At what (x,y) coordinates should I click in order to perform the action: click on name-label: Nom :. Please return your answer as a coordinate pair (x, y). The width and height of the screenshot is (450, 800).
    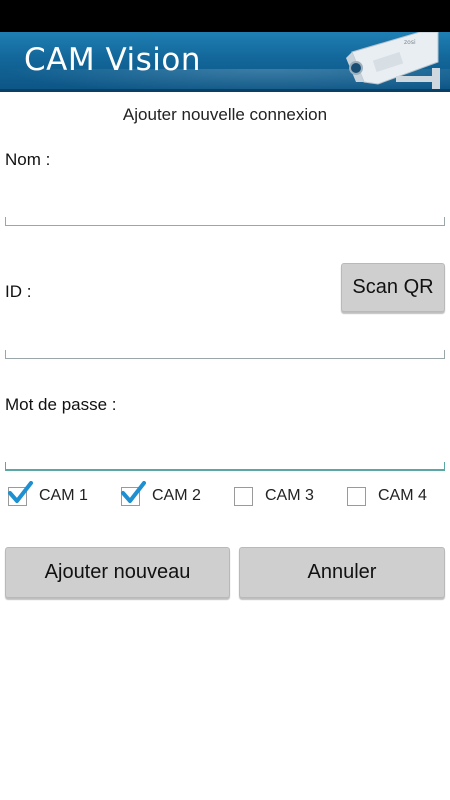
    Looking at the image, I should click on (28, 159).